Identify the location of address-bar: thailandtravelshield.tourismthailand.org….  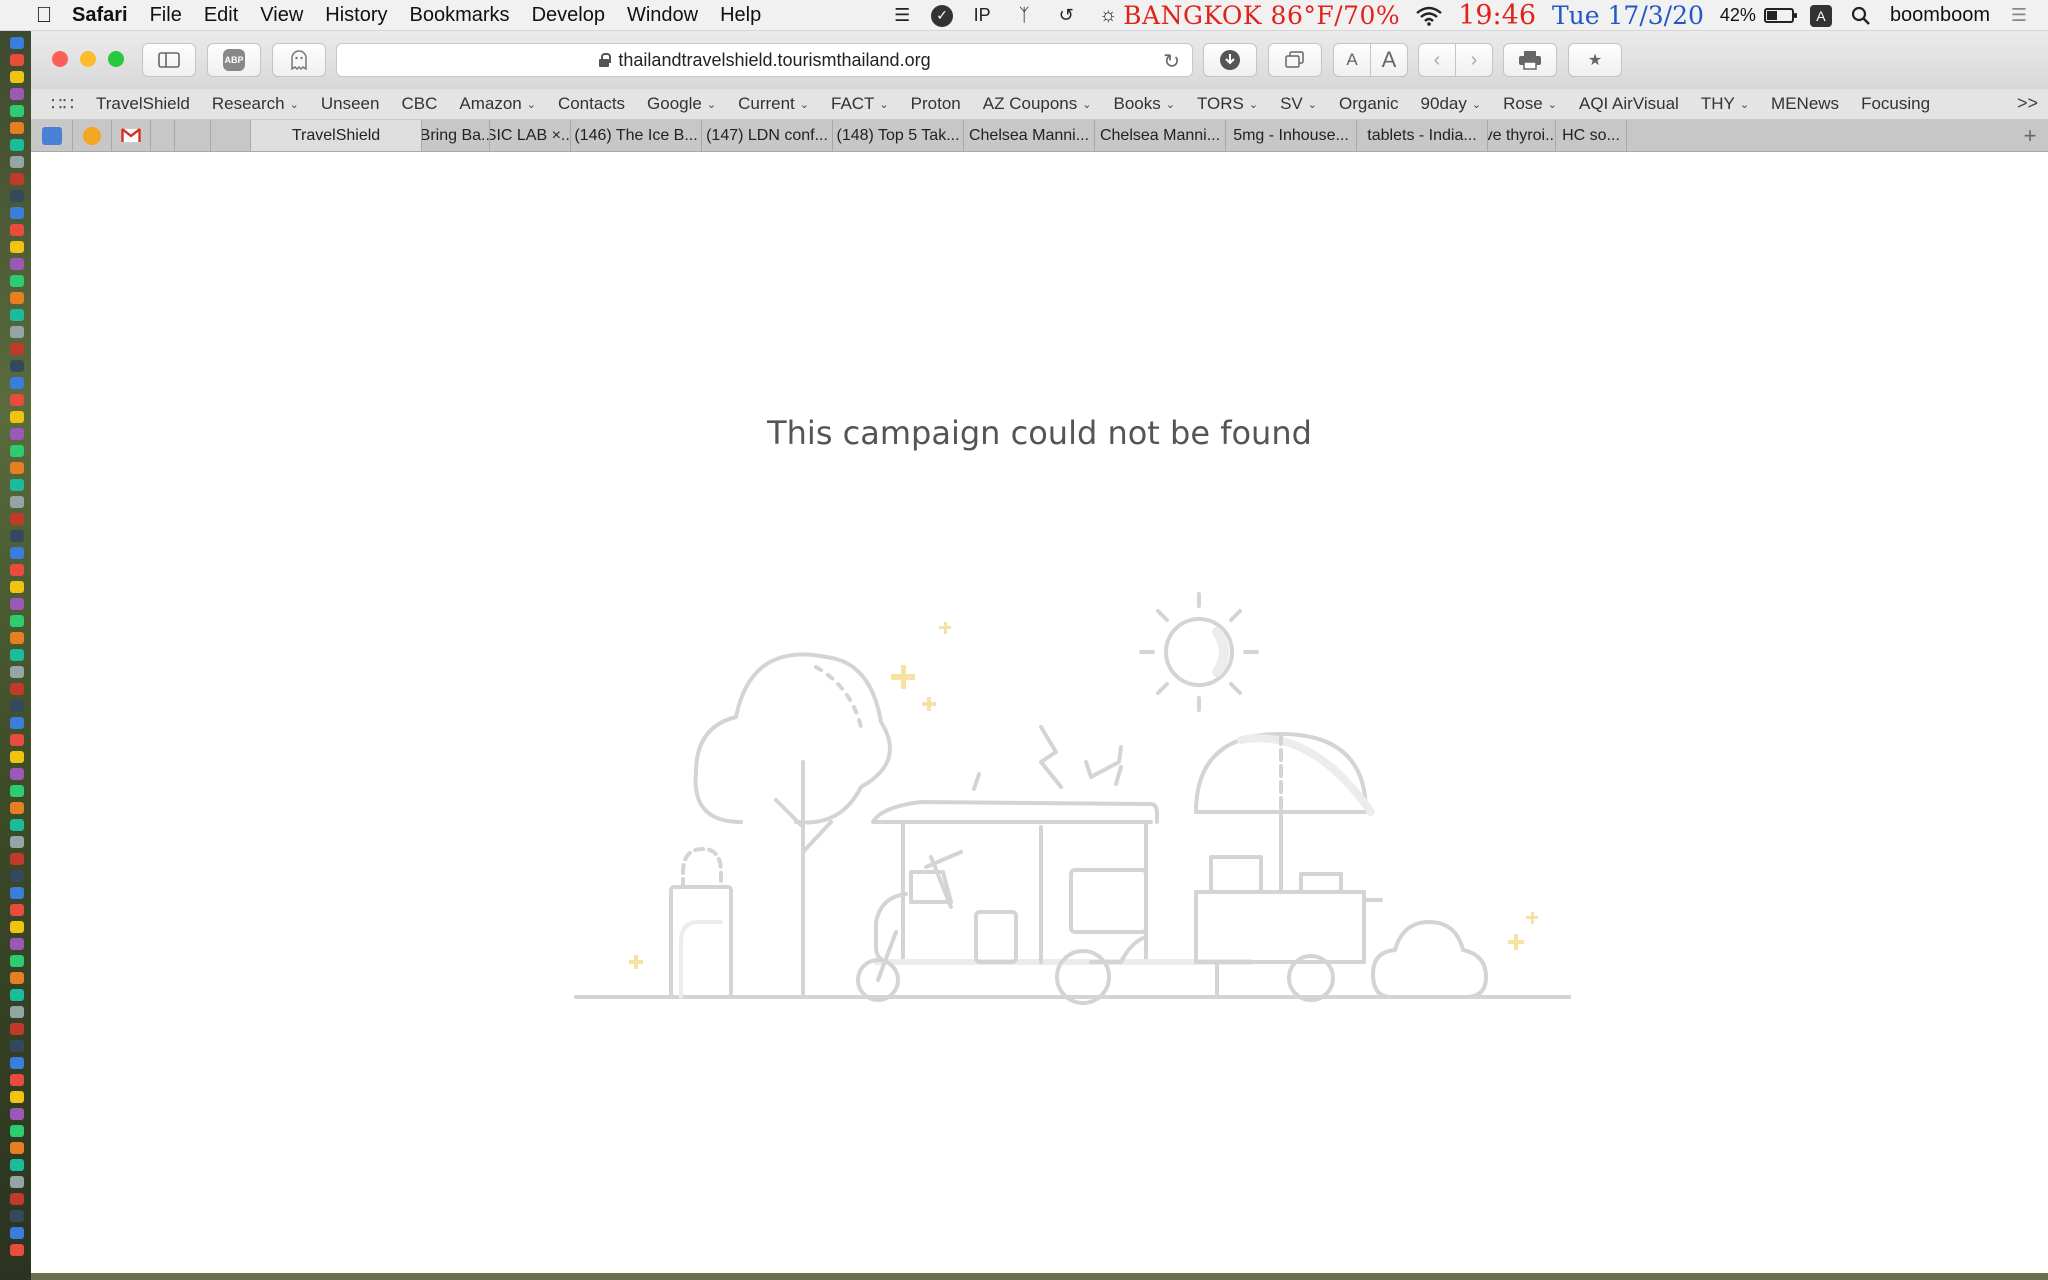
(764, 60).